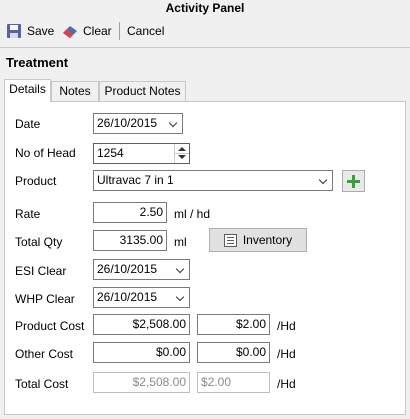  What do you see at coordinates (42, 384) in the screenshot?
I see `total-cost-label: Total Cost` at bounding box center [42, 384].